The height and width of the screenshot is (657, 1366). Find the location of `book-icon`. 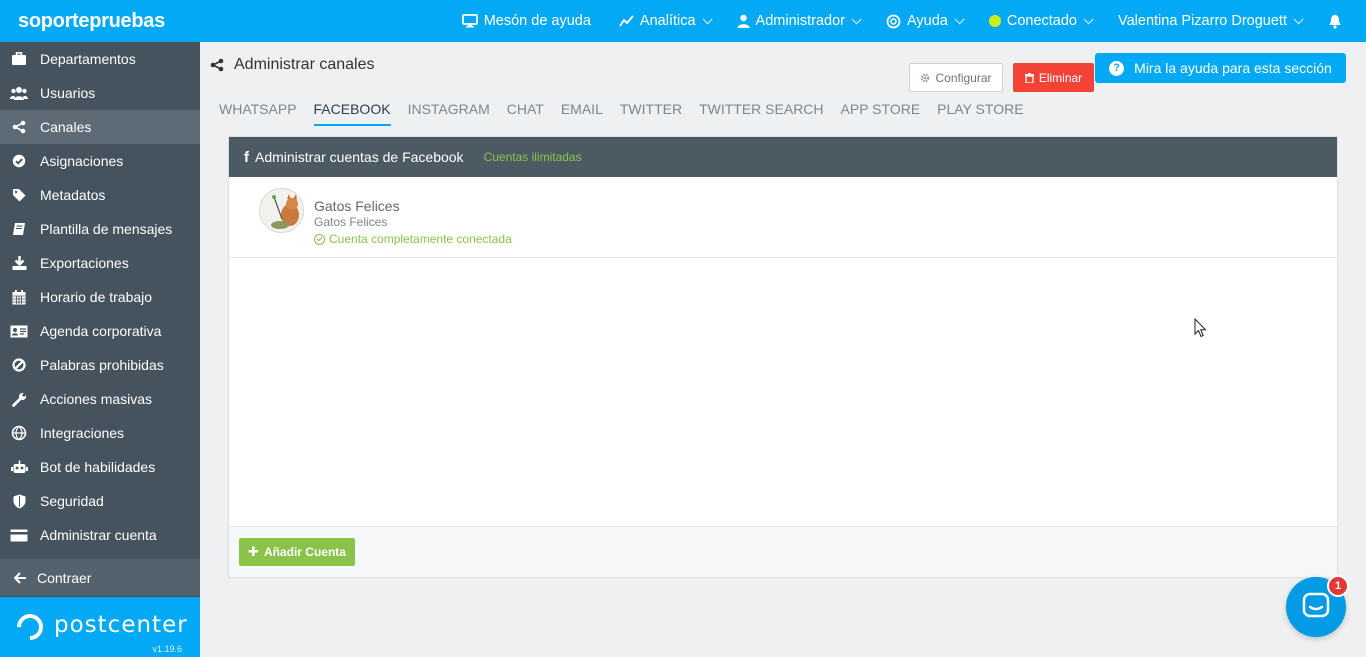

book-icon is located at coordinates (19, 229).